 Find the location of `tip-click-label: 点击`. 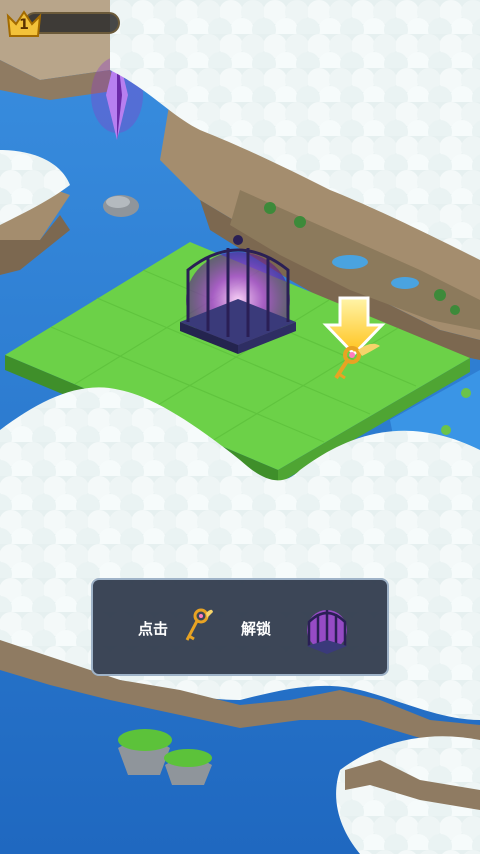

tip-click-label: 点击 is located at coordinates (153, 629).